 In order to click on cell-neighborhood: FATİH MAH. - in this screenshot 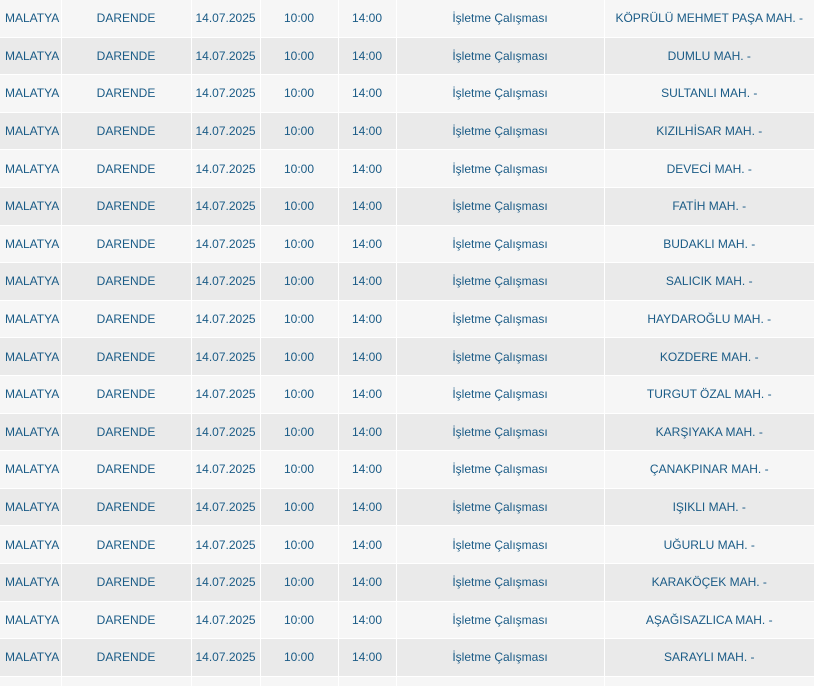, I will do `click(709, 206)`.